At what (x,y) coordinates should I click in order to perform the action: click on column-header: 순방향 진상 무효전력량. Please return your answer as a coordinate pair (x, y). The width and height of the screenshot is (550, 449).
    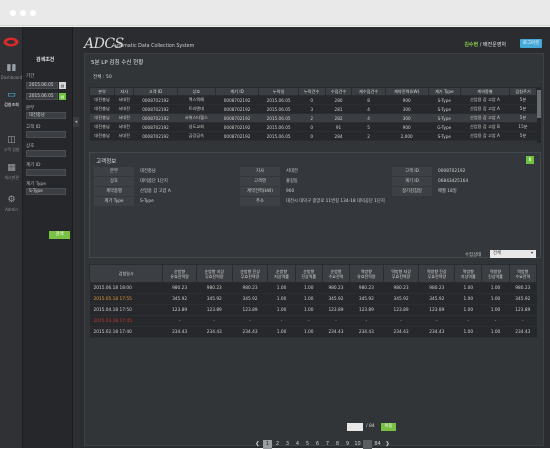
    Looking at the image, I should click on (250, 273).